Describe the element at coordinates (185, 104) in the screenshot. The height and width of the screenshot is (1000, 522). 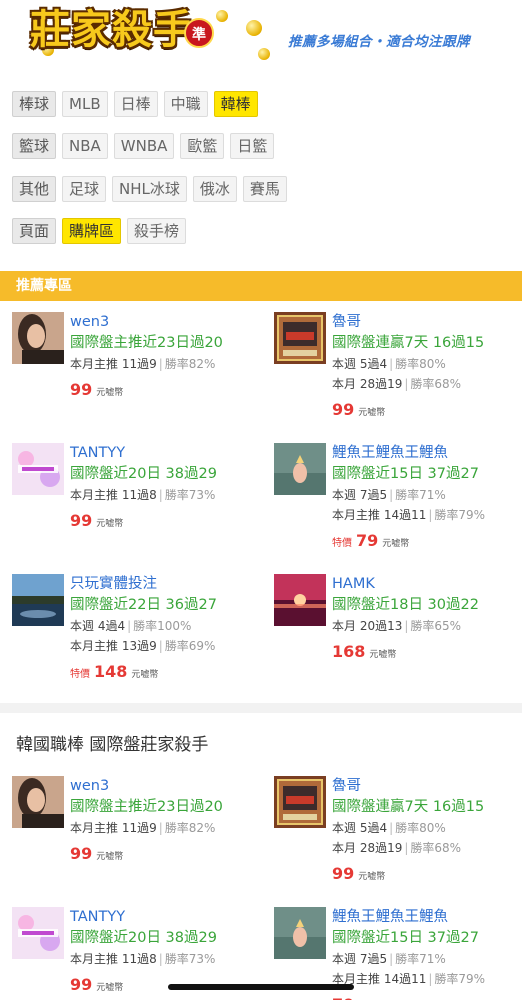
I see `category-chip: 中職` at that location.